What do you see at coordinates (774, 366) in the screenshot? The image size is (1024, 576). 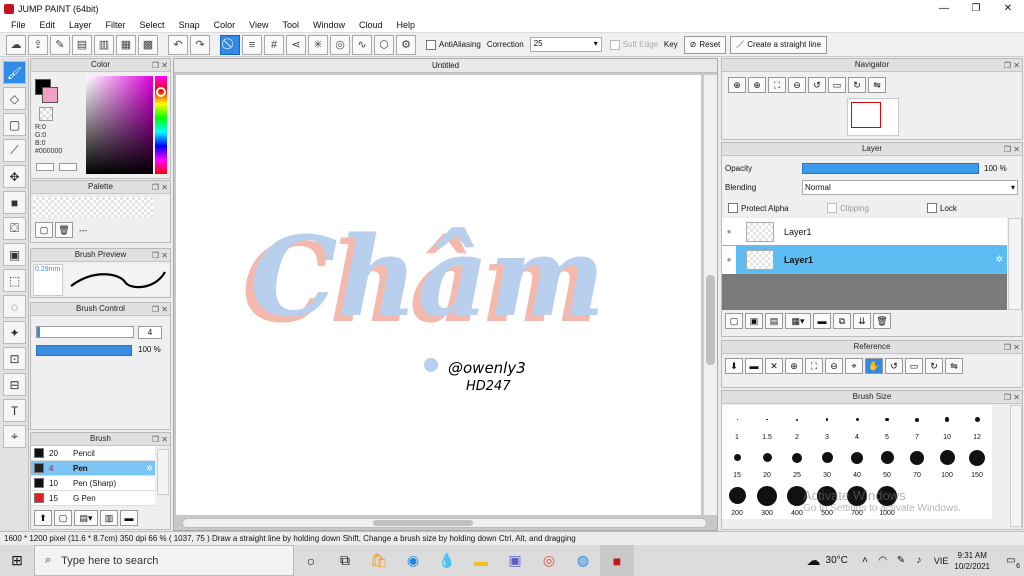 I see `close-ref-icon: ✕` at bounding box center [774, 366].